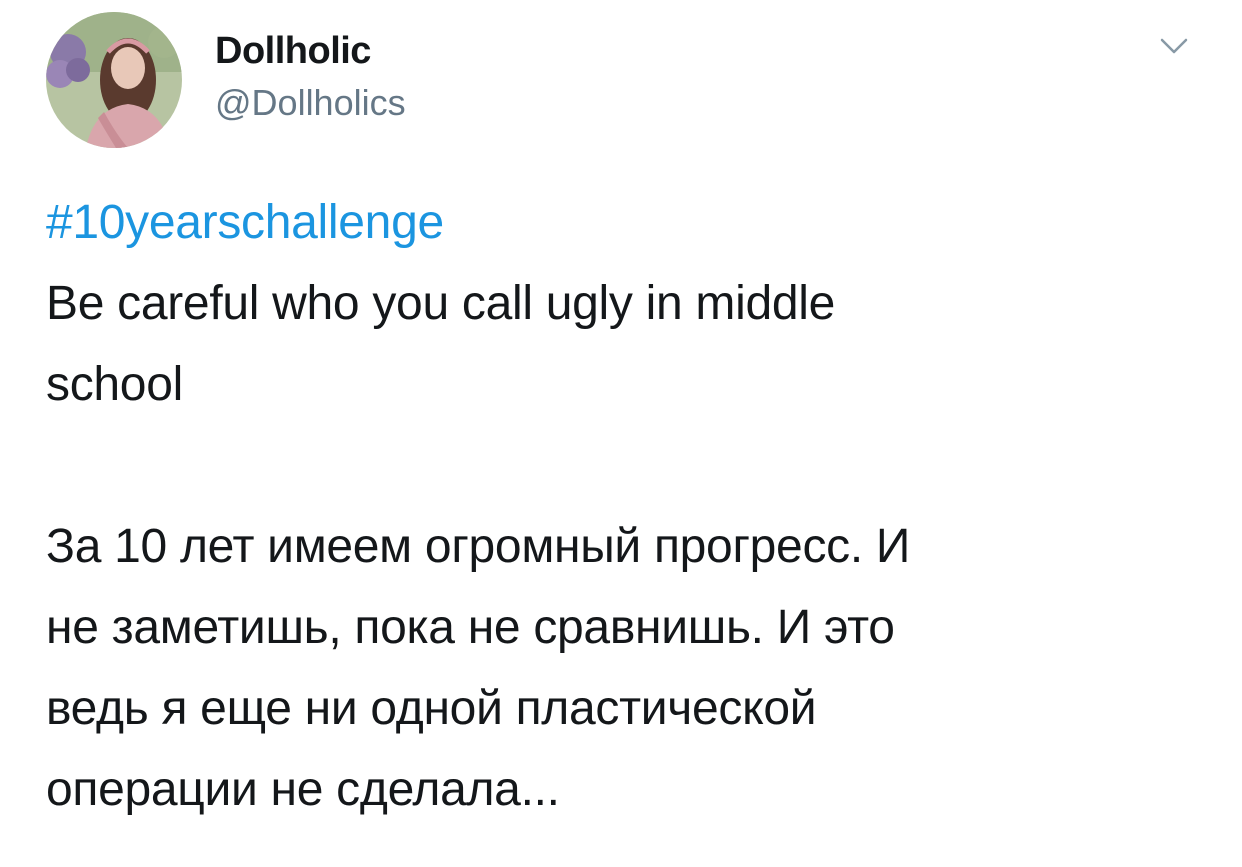  What do you see at coordinates (431, 708) in the screenshot?
I see `tweet-text-line: ведь я еще ни одной пластической` at bounding box center [431, 708].